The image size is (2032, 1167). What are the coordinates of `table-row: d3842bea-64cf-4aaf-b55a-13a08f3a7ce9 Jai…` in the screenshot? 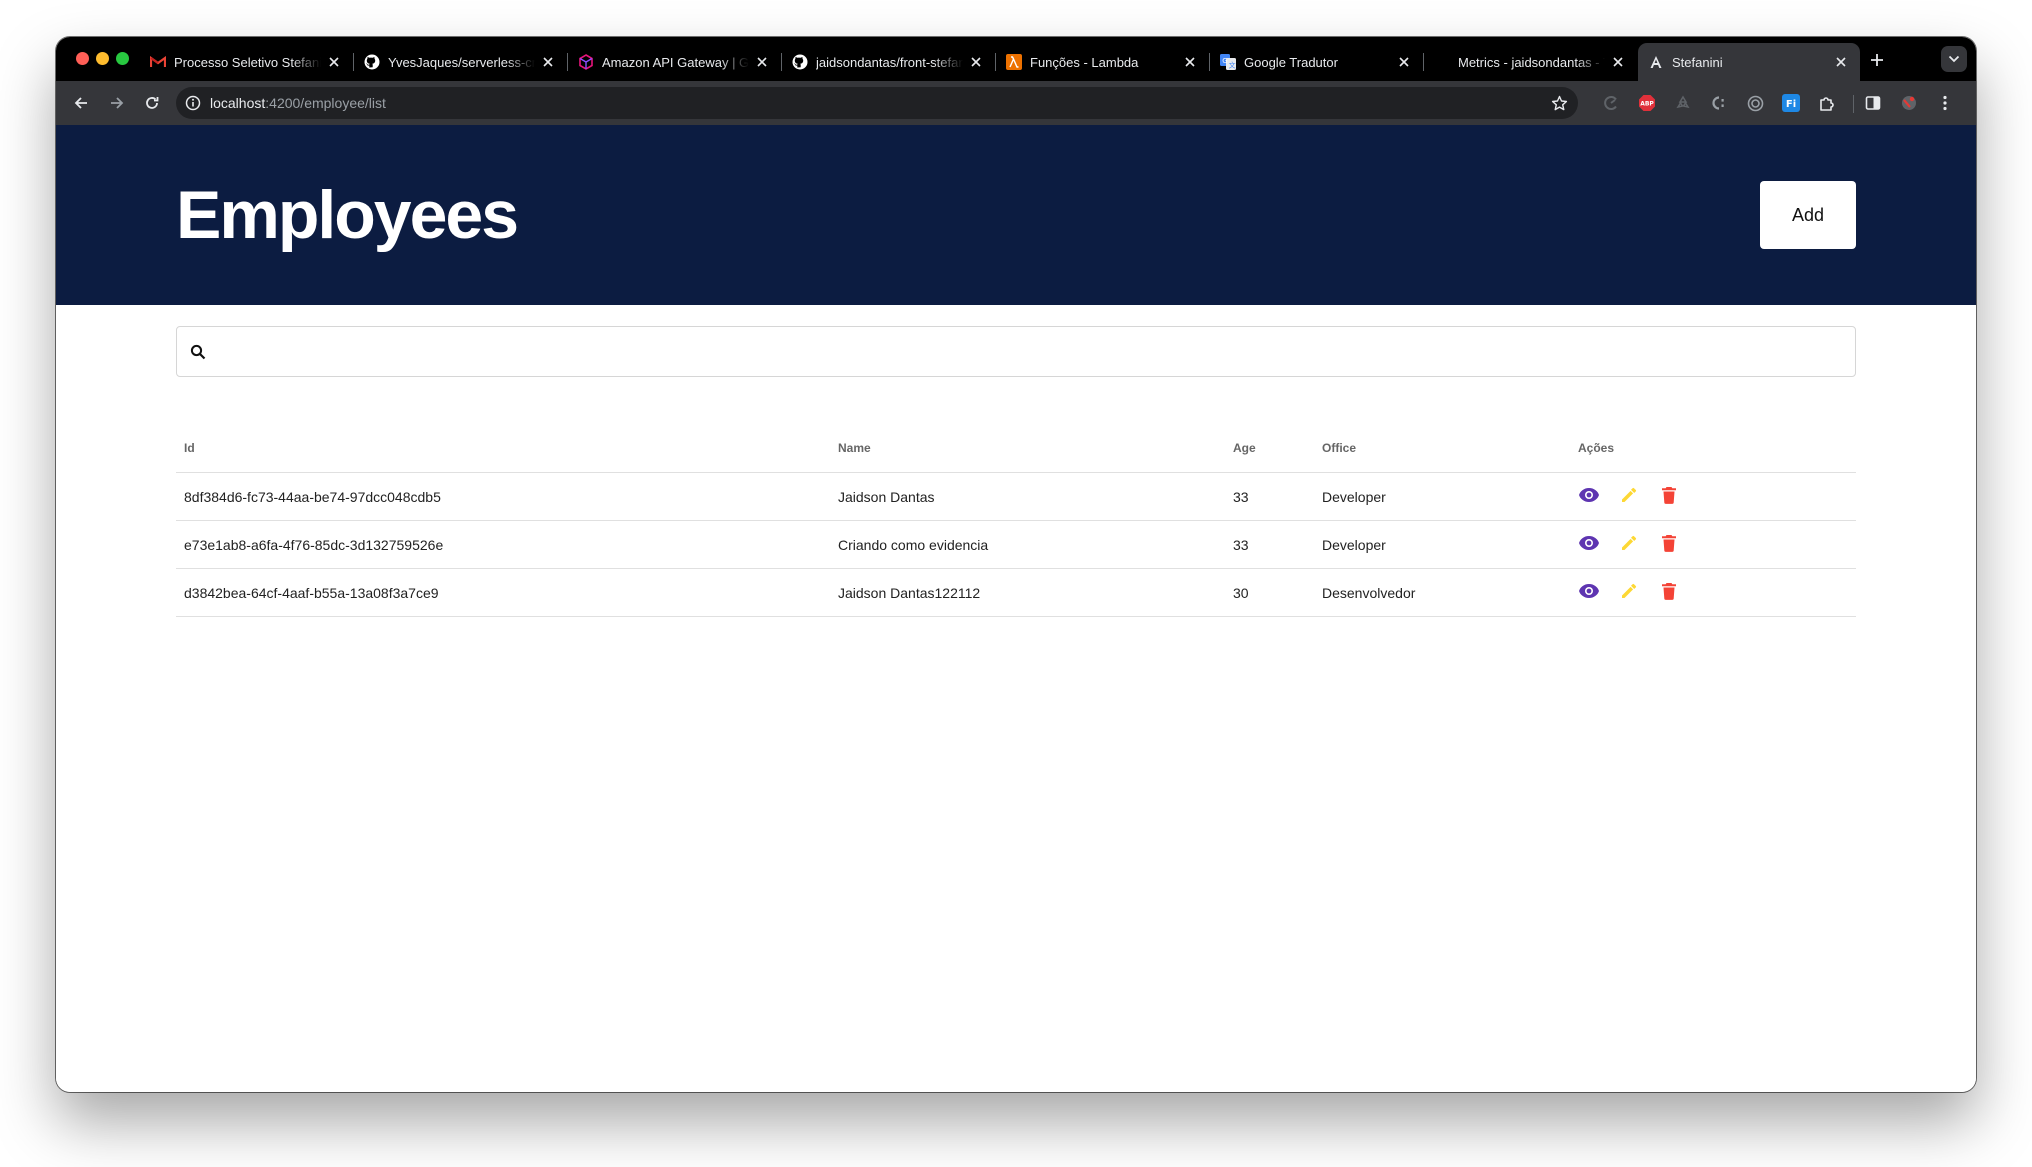 It's located at (1016, 593).